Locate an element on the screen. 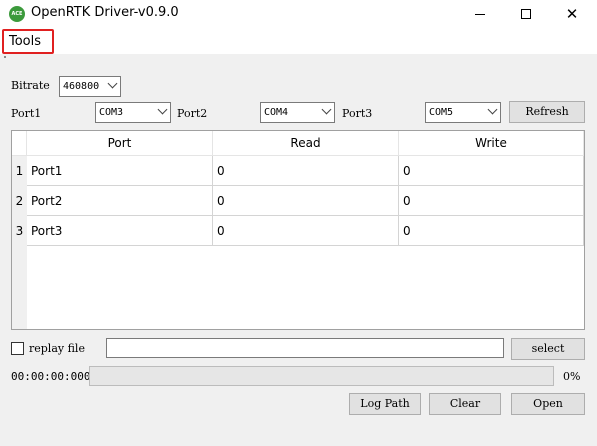 This screenshot has height=446, width=597. column-header-read: Read is located at coordinates (306, 143).